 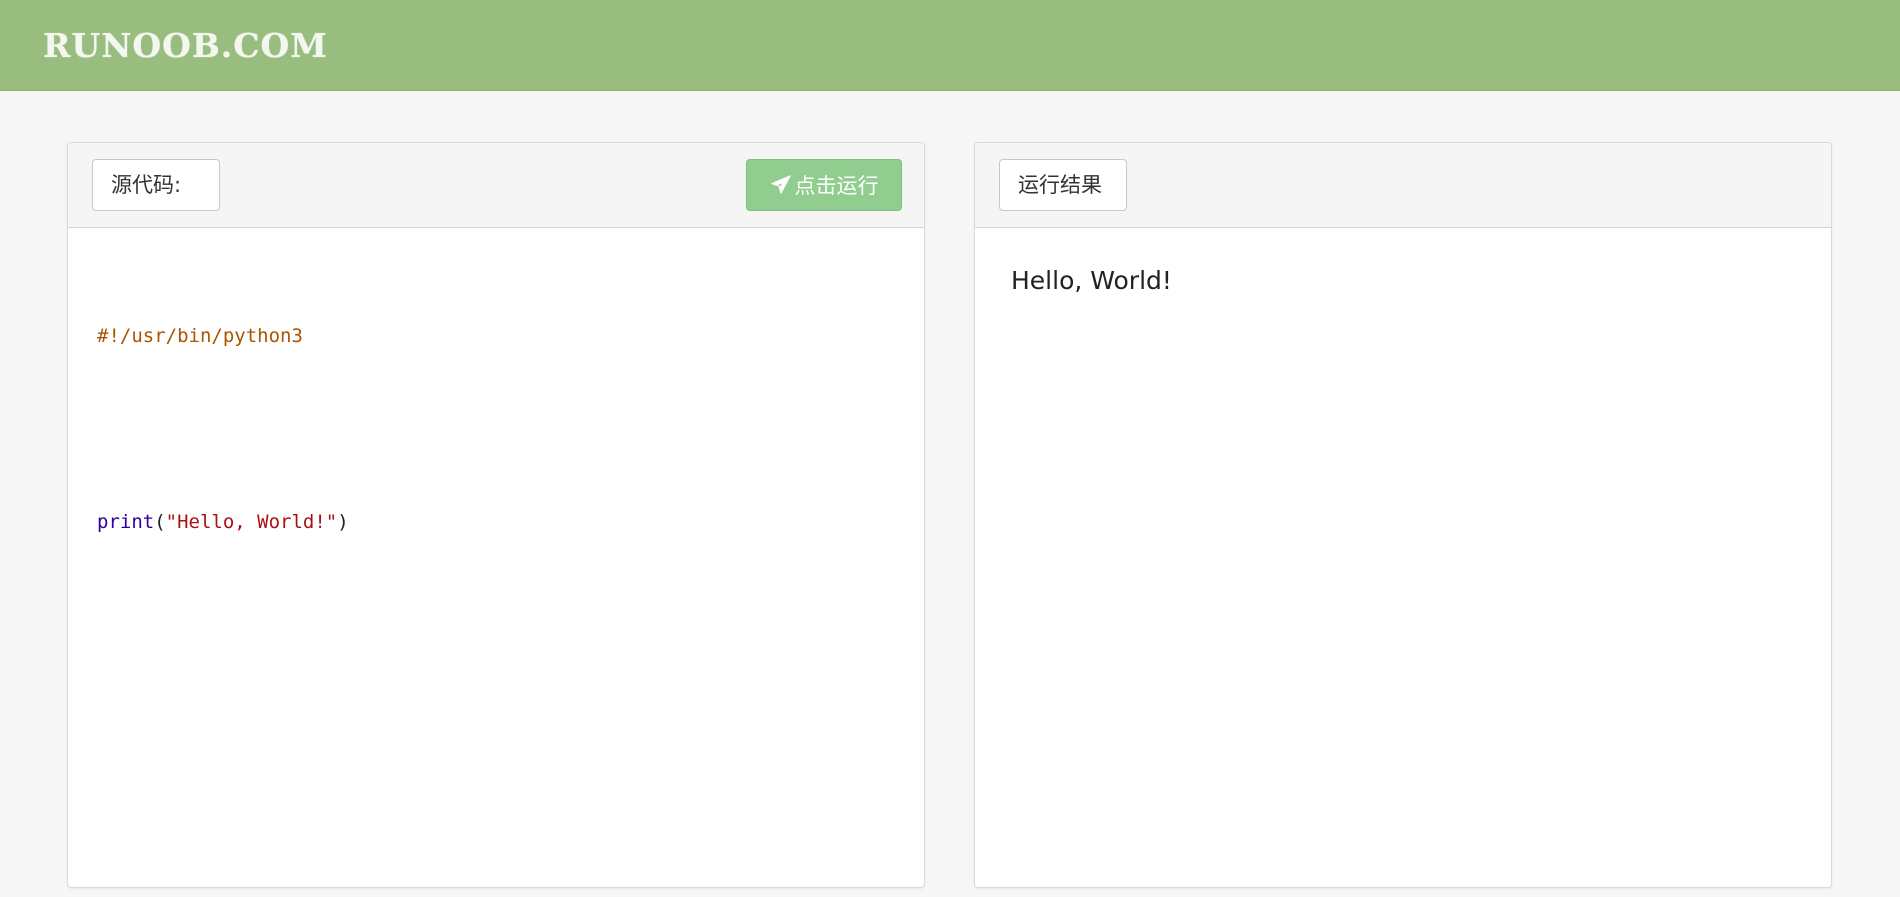 I want to click on code-paren-close: ), so click(x=343, y=522).